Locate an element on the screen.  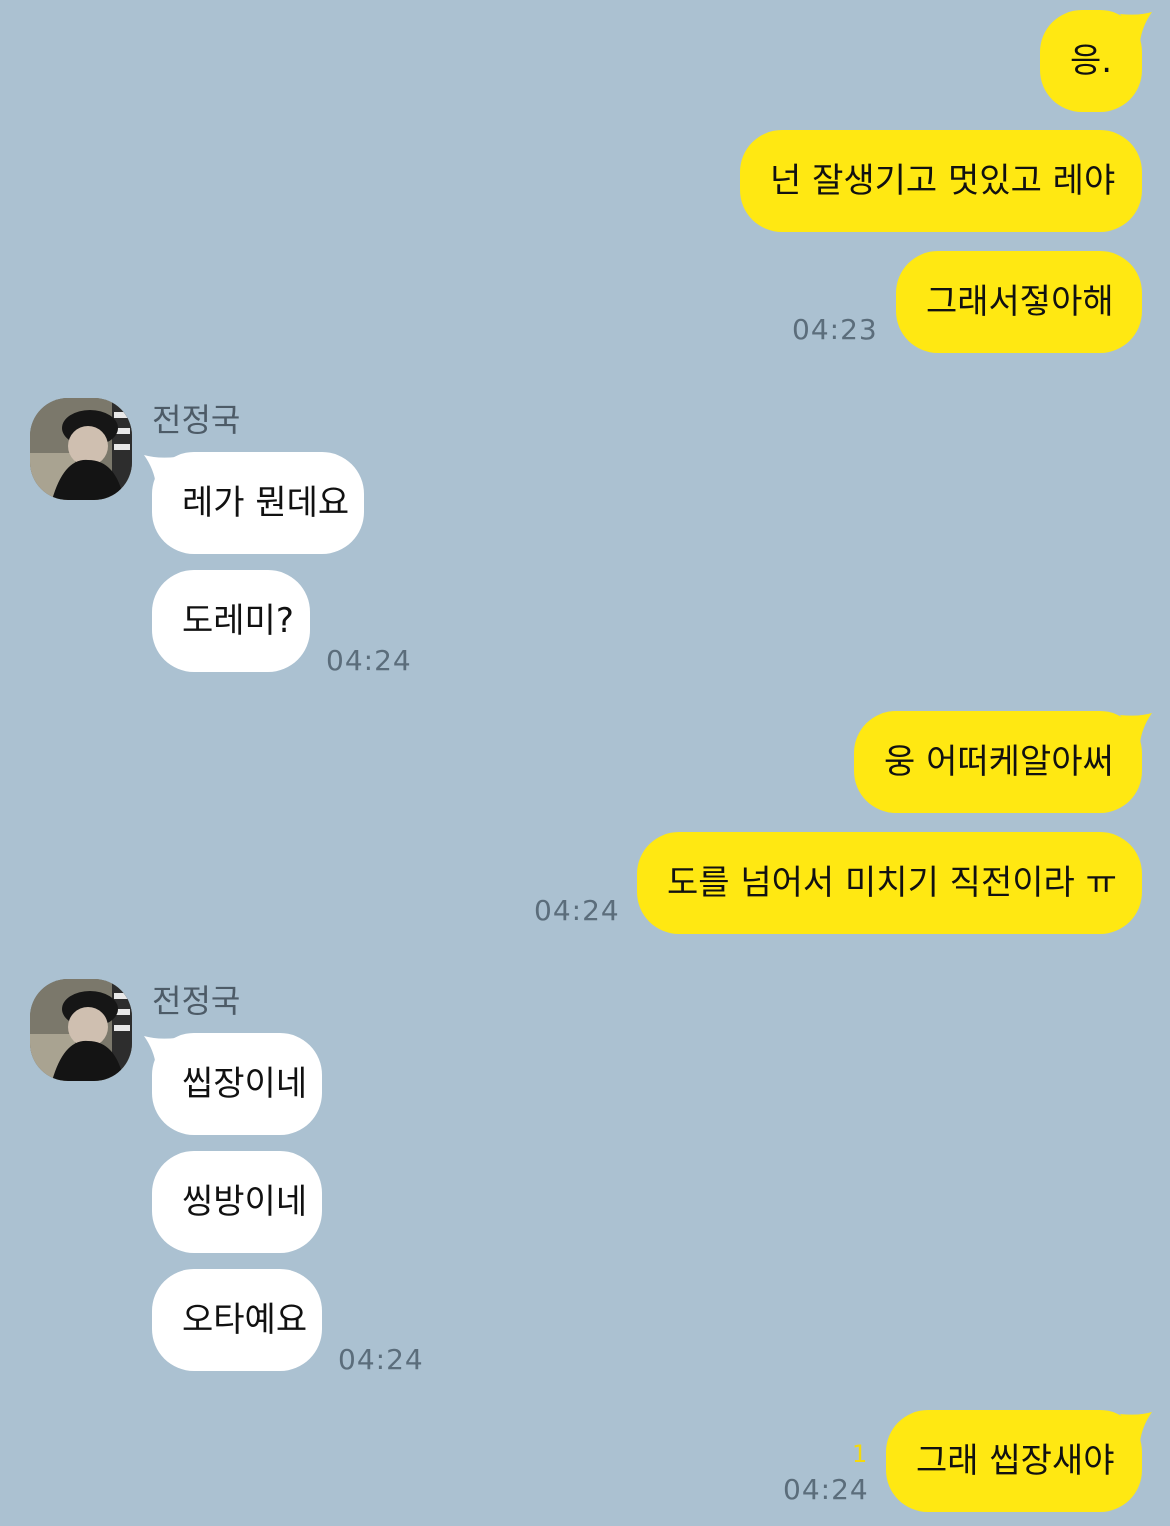
message-text: 넌 잘생기고 멋있고 레야 is located at coordinates (943, 181).